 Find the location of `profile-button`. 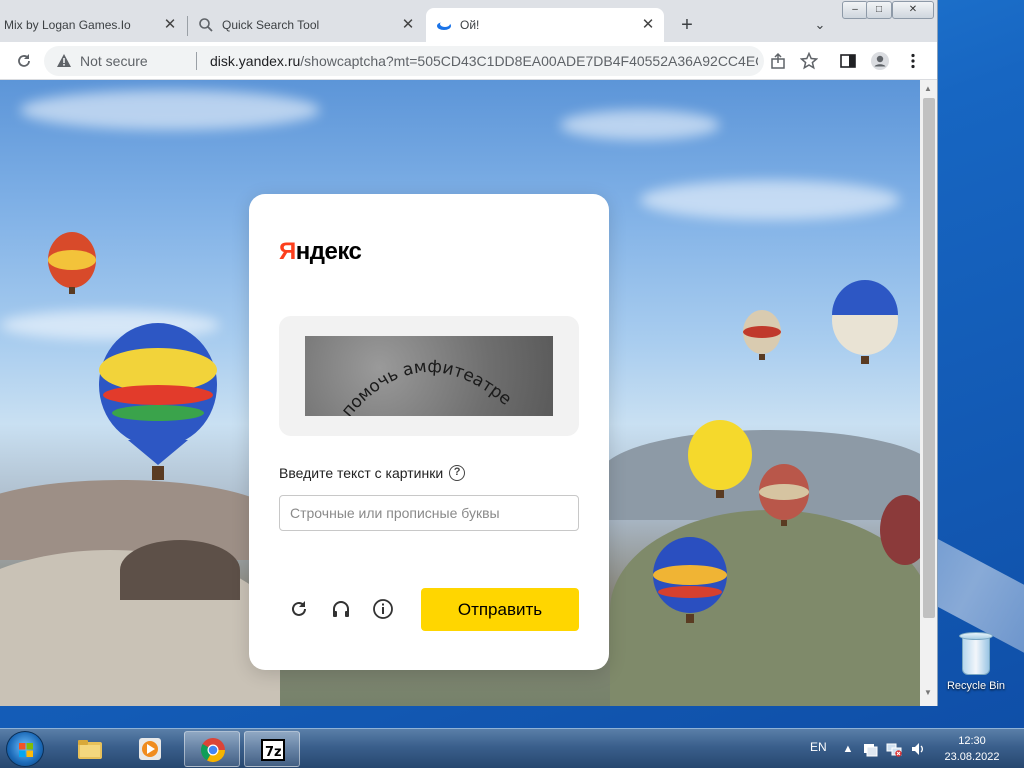

profile-button is located at coordinates (880, 61).